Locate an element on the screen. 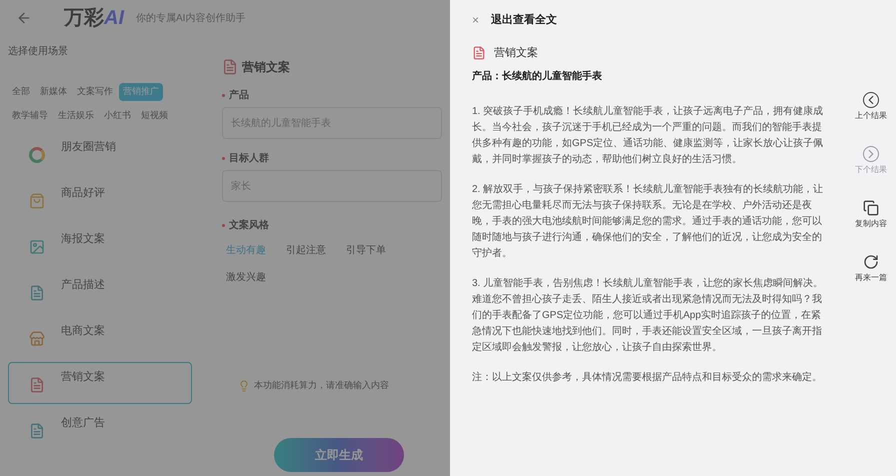  bag-icon is located at coordinates (37, 201).